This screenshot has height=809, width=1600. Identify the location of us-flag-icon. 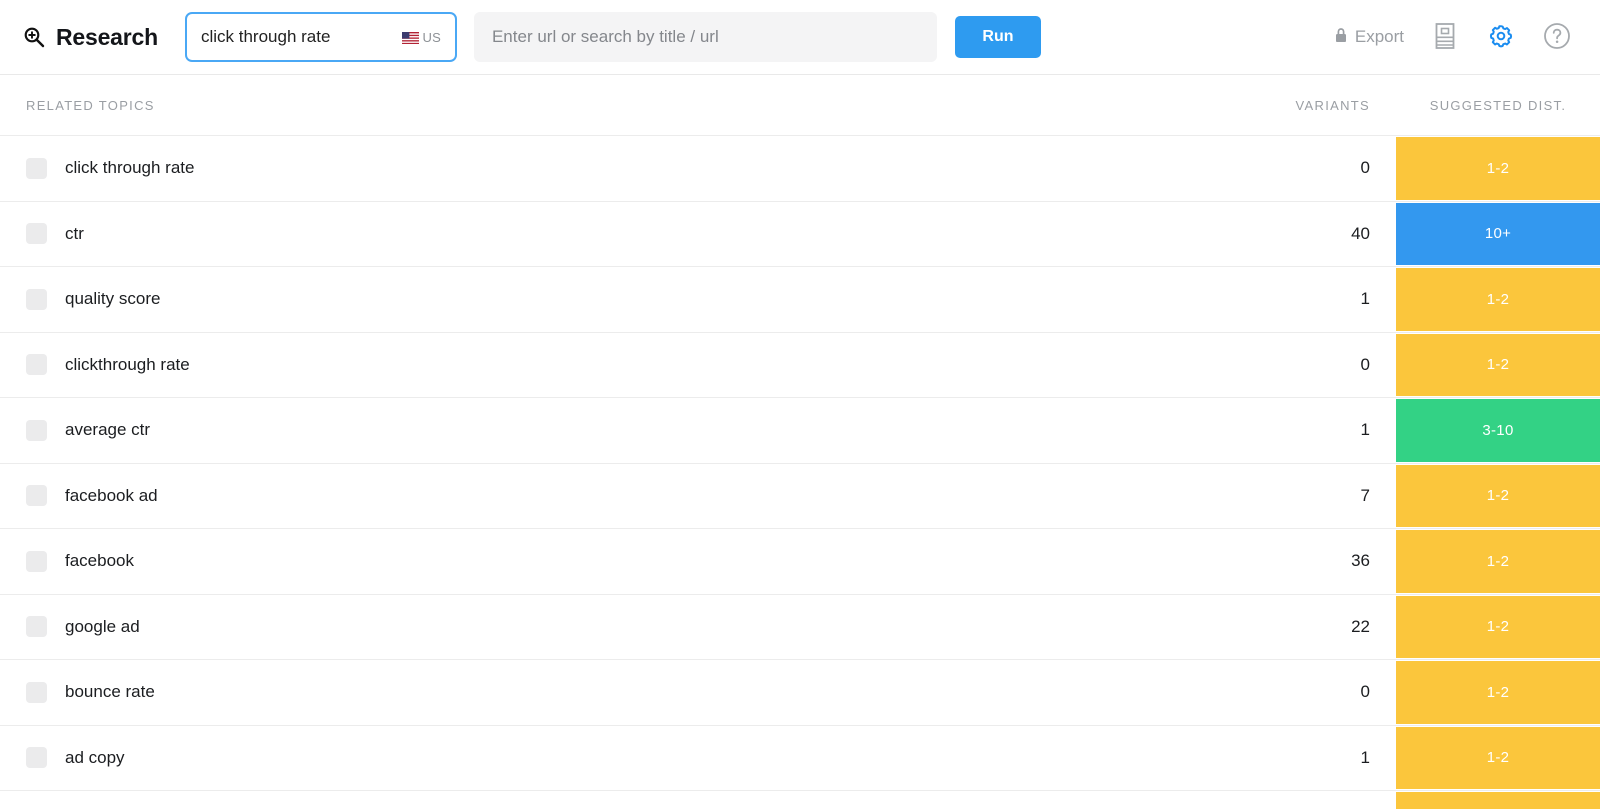
(410, 37).